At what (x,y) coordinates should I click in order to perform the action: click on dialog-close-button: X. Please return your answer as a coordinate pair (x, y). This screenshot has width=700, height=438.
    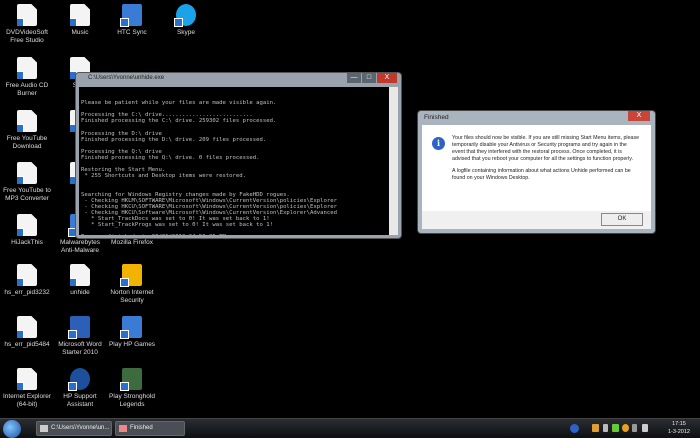
    Looking at the image, I should click on (639, 116).